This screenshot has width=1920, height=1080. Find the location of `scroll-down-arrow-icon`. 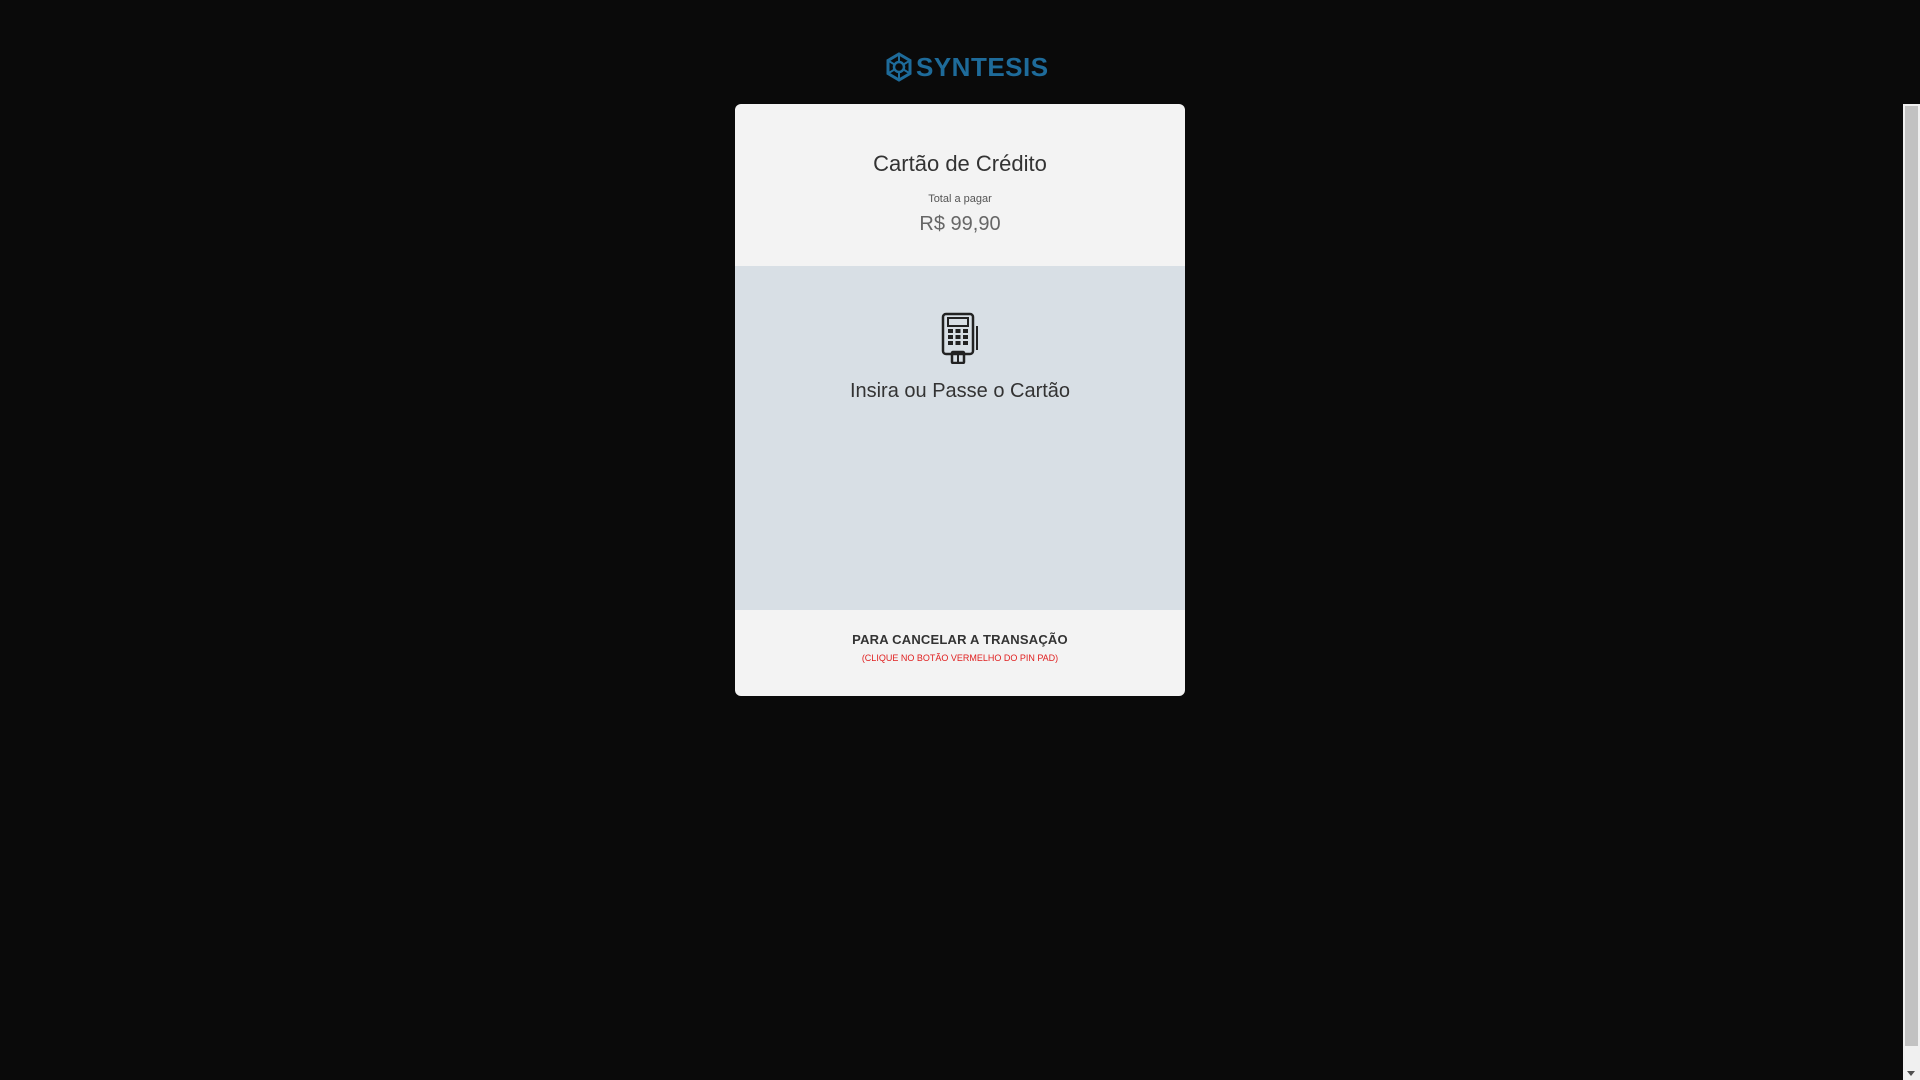

scroll-down-arrow-icon is located at coordinates (1911, 1073).